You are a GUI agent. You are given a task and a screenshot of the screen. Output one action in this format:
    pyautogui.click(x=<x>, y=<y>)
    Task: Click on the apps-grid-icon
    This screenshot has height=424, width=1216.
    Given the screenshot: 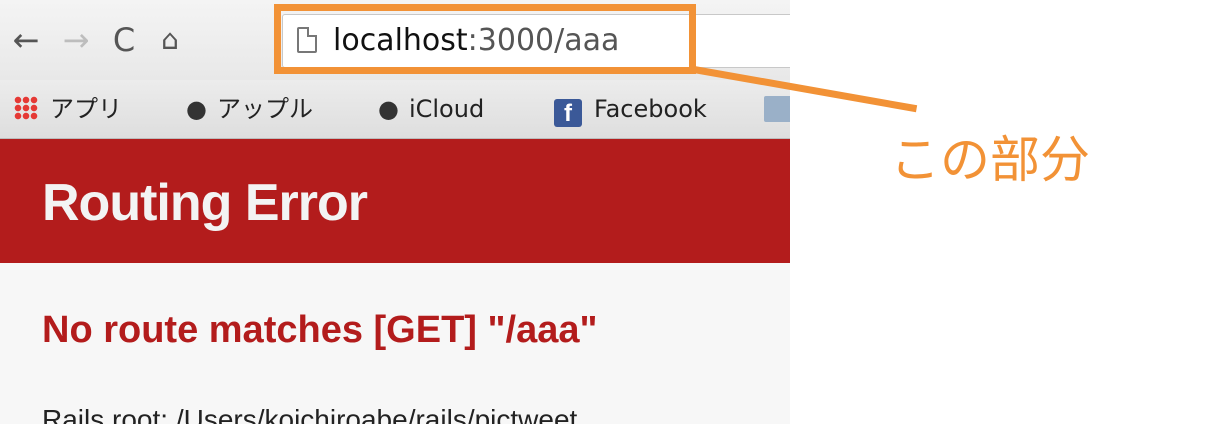 What is the action you would take?
    pyautogui.click(x=26, y=108)
    